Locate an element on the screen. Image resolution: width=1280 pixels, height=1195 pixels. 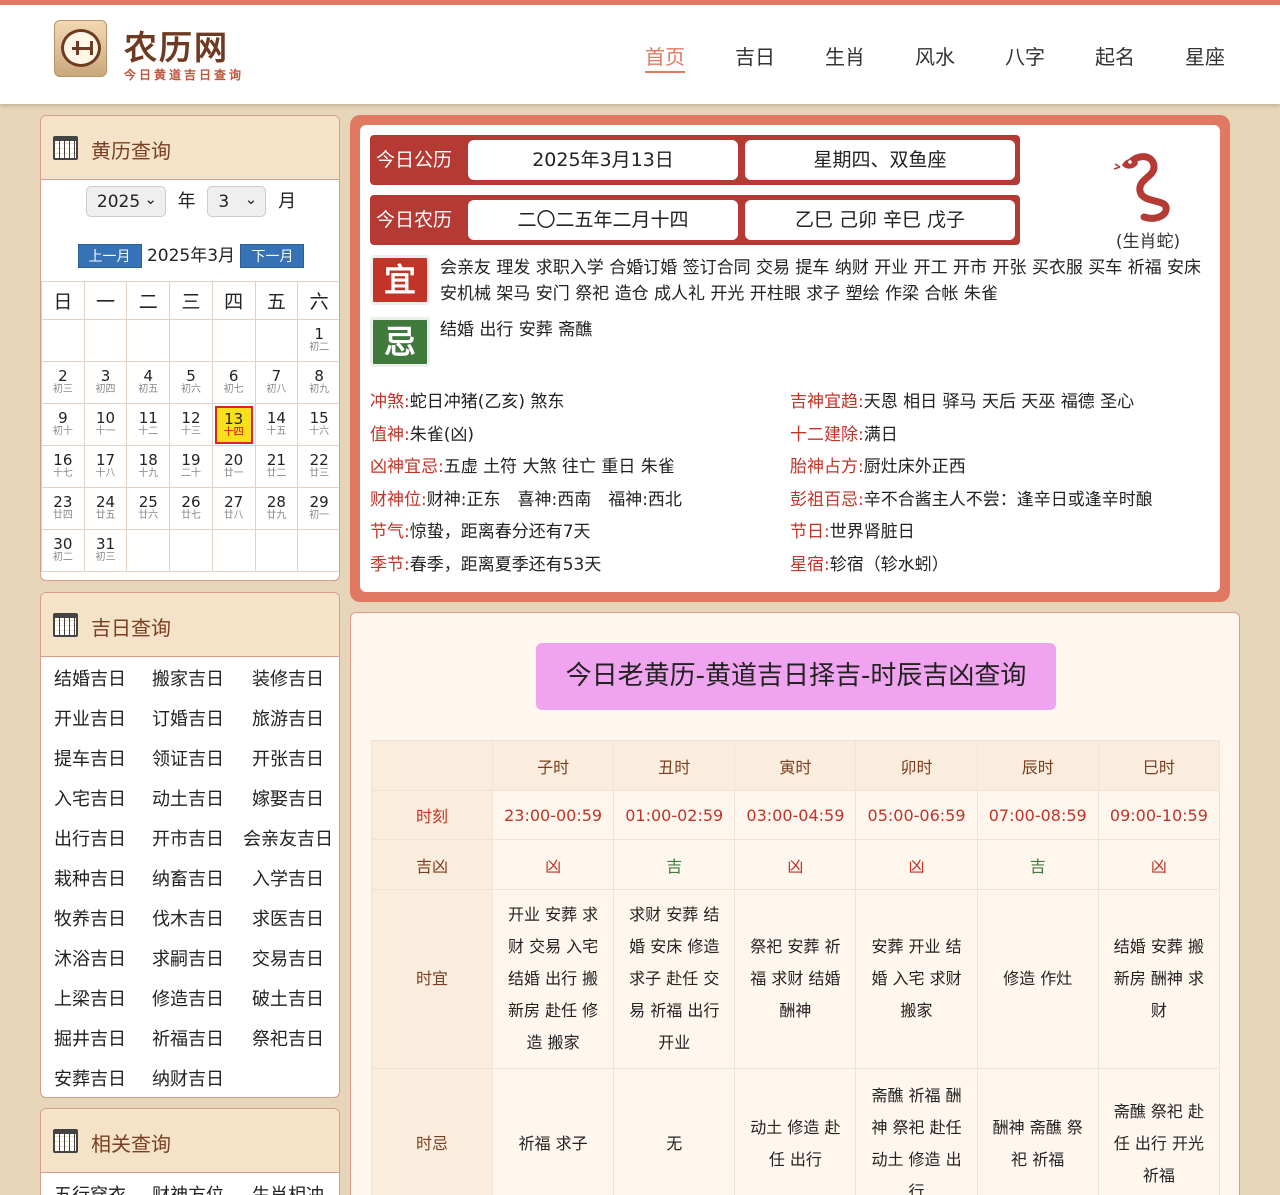
related-link: 财神方位 is located at coordinates (188, 1186).